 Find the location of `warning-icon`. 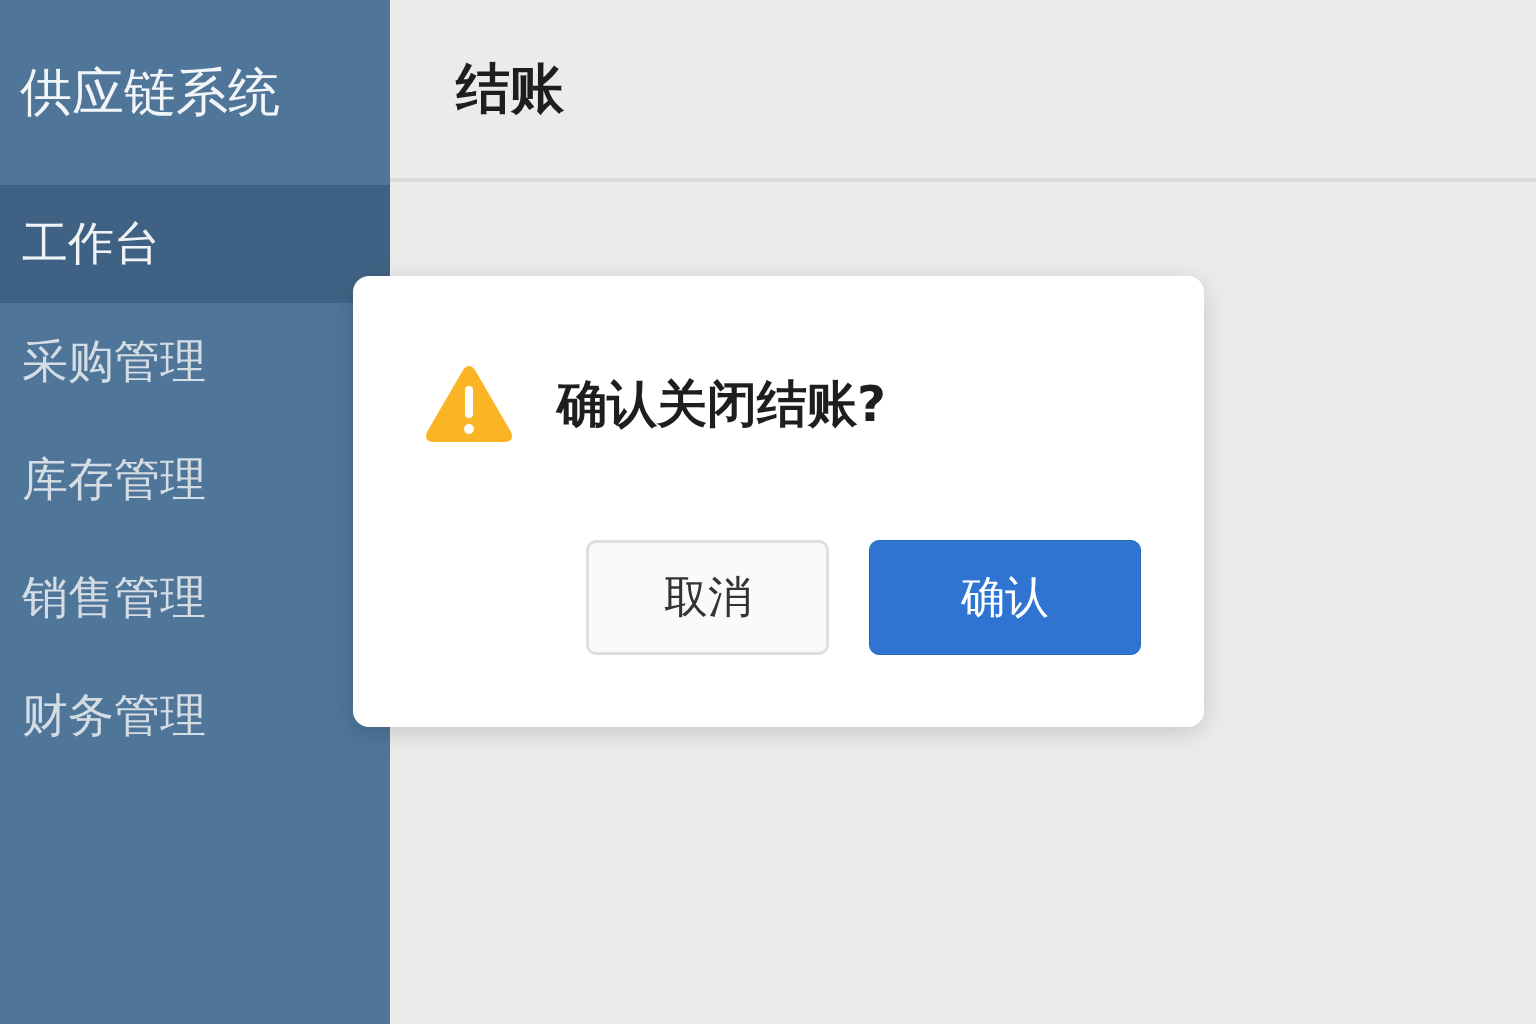

warning-icon is located at coordinates (469, 404).